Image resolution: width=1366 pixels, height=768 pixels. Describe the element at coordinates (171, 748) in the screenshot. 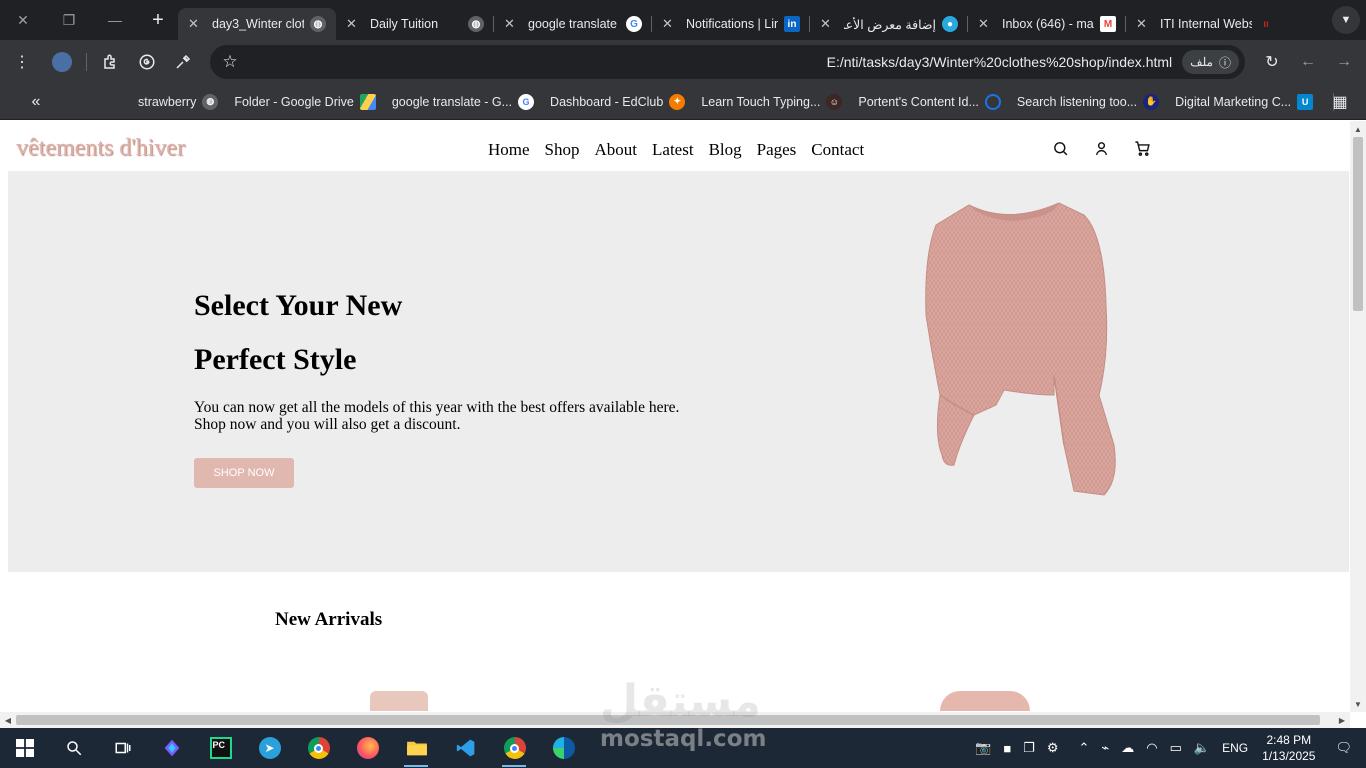

I see `copilot-icon` at that location.